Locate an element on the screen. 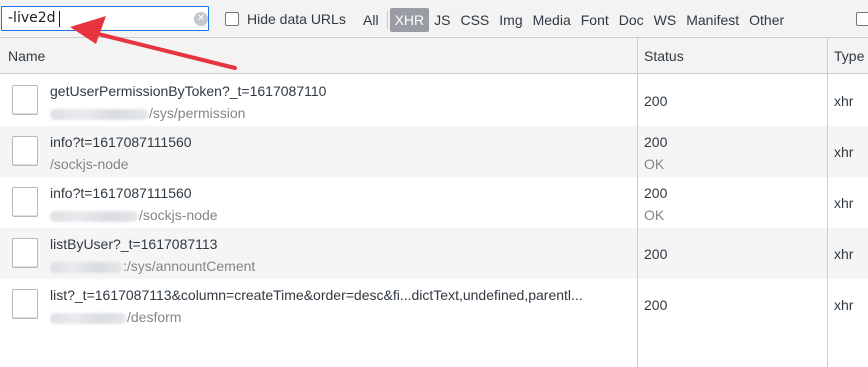 This screenshot has height=367, width=868. type-filter-all: All is located at coordinates (371, 20).